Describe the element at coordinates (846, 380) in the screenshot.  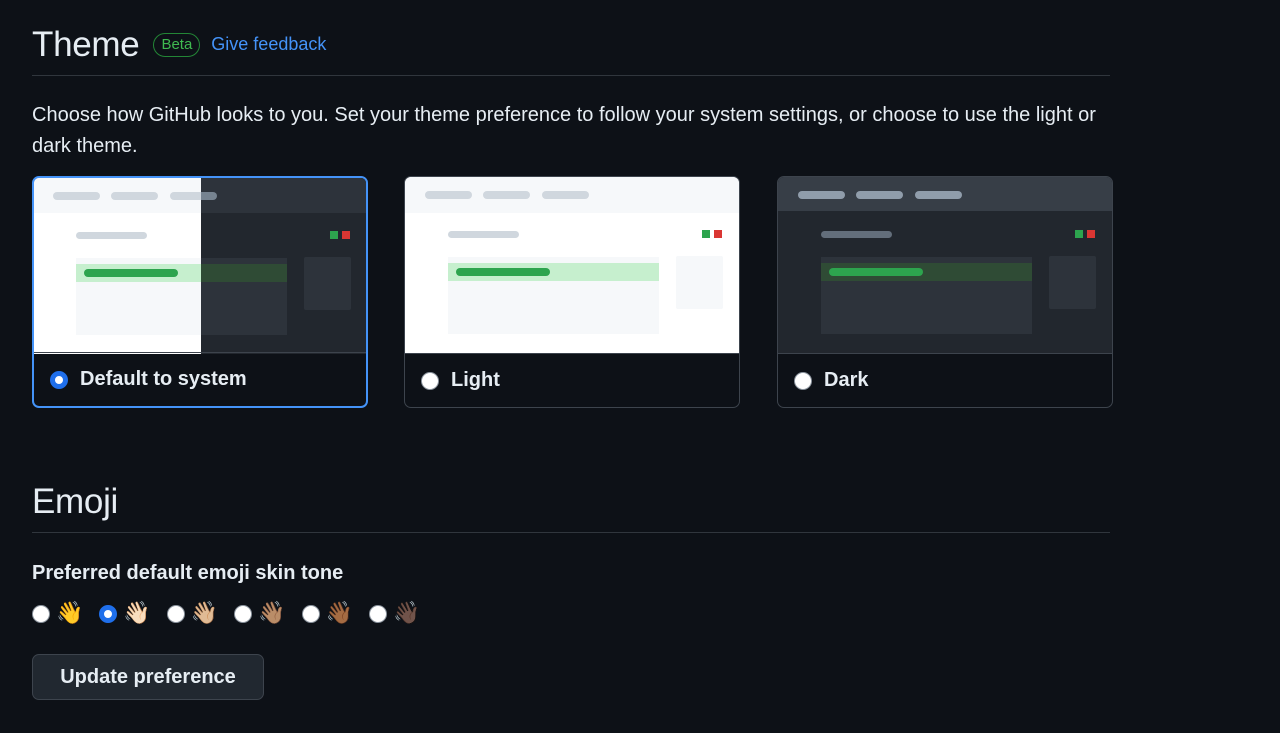
I see `theme-option-label: Dark` at that location.